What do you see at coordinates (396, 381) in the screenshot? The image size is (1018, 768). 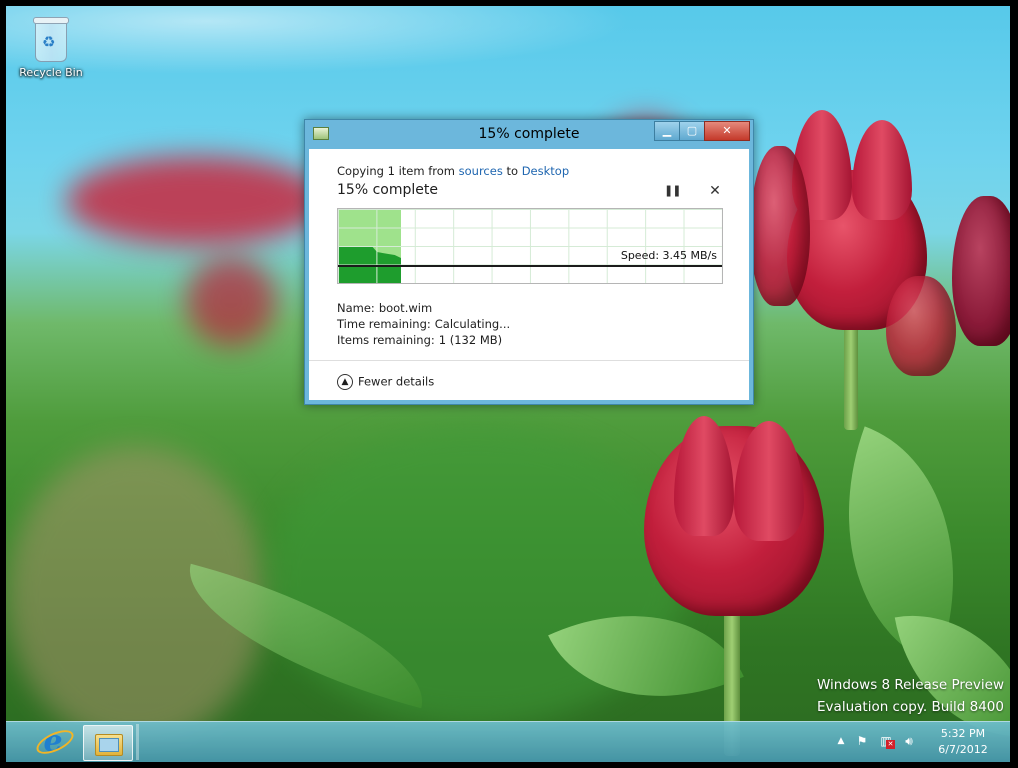 I see `fewer-details-label: Fewer details` at bounding box center [396, 381].